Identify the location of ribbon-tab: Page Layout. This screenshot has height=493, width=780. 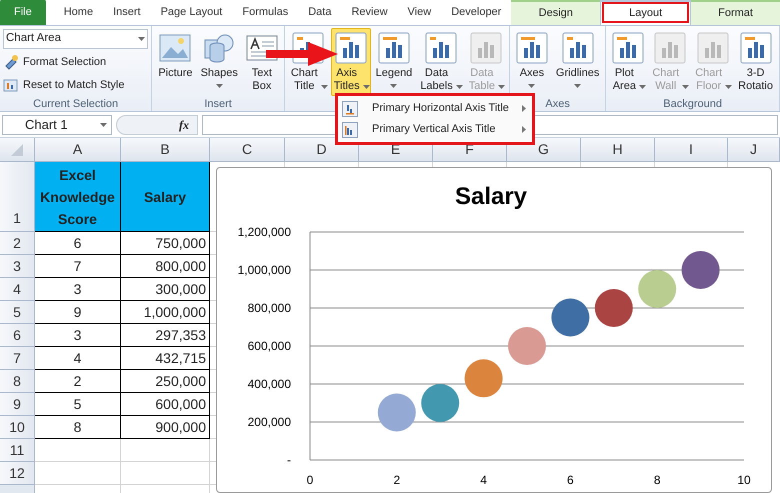
(191, 12).